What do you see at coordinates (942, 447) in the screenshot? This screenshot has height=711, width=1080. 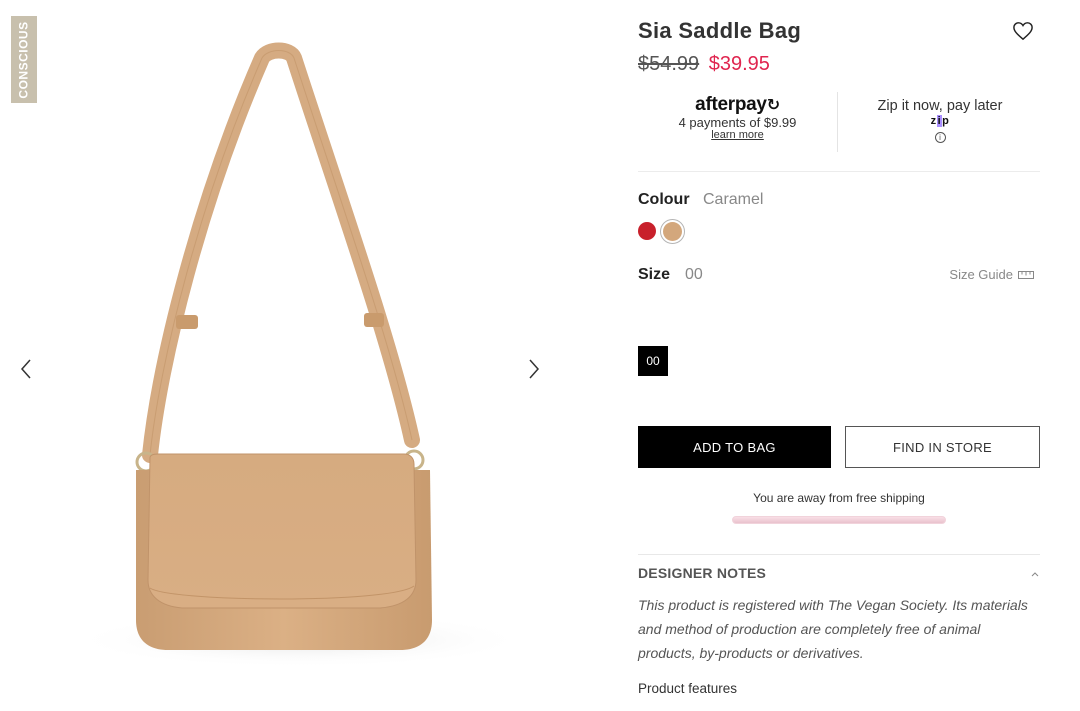 I see `find-in-store-button: FIND IN STORE` at bounding box center [942, 447].